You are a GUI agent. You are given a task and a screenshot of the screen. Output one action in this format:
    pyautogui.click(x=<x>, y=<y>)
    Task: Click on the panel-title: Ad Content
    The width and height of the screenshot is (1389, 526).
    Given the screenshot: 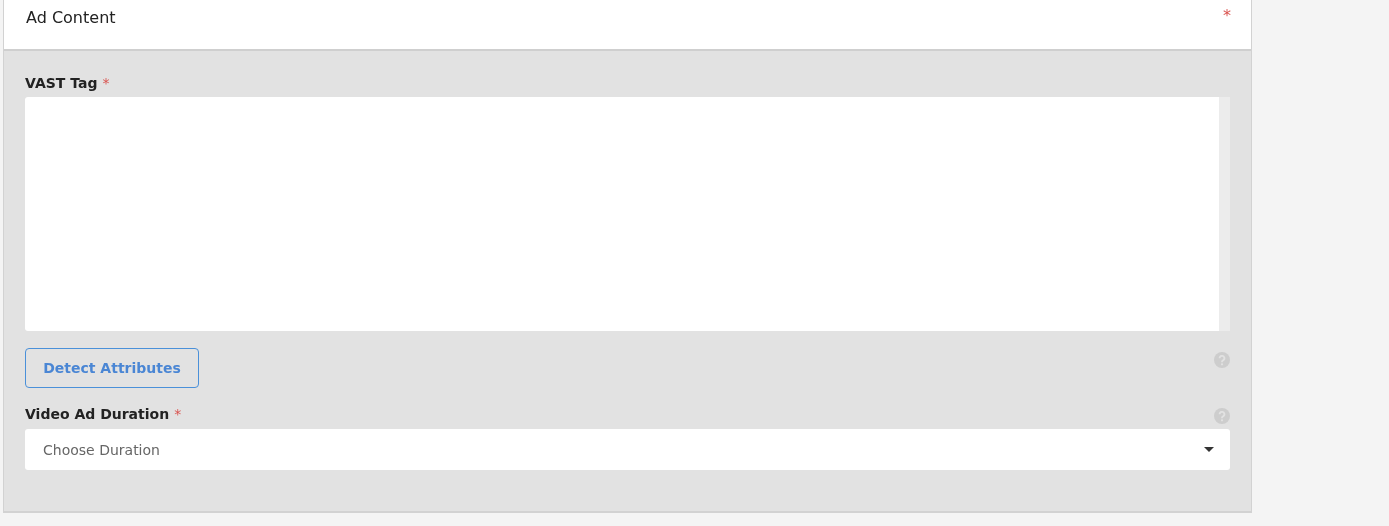 What is the action you would take?
    pyautogui.click(x=71, y=17)
    